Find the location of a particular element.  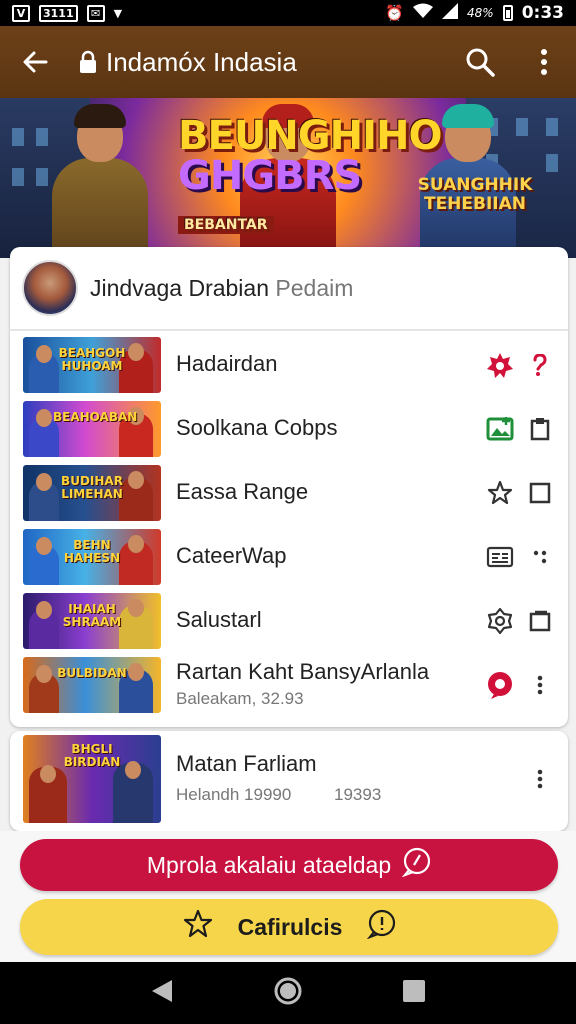

action-bar: Mprola akalaiu ataeldap Cafirulcis is located at coordinates (288, 896).